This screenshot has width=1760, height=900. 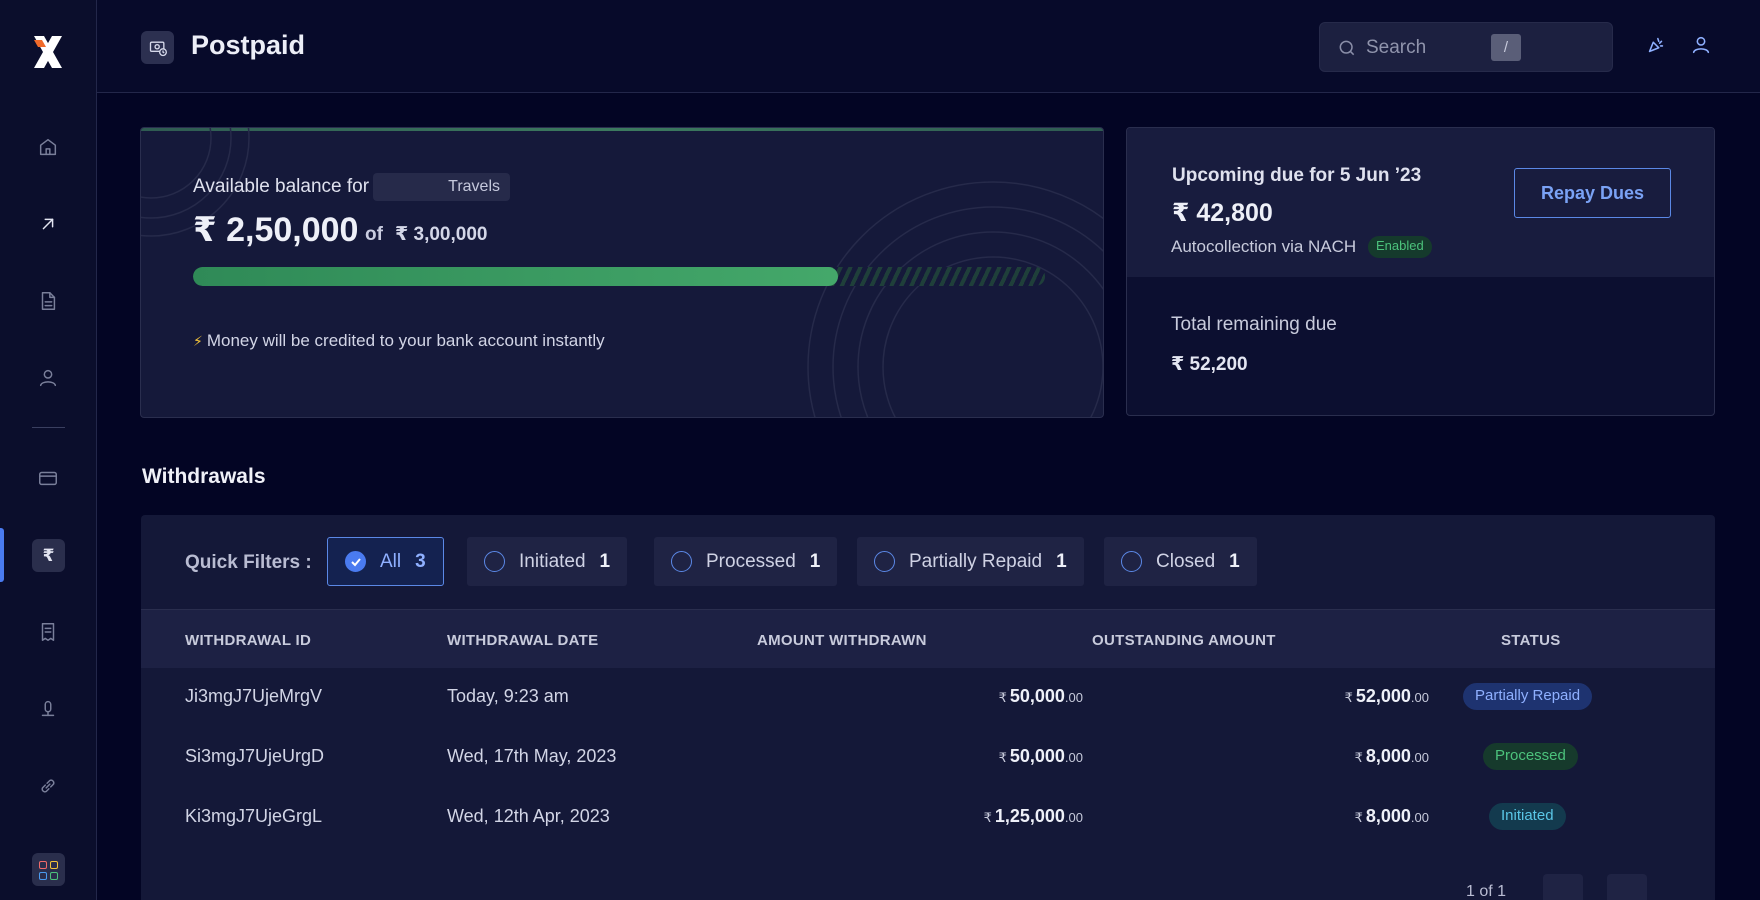 What do you see at coordinates (48, 869) in the screenshot?
I see `apps-grid-icon` at bounding box center [48, 869].